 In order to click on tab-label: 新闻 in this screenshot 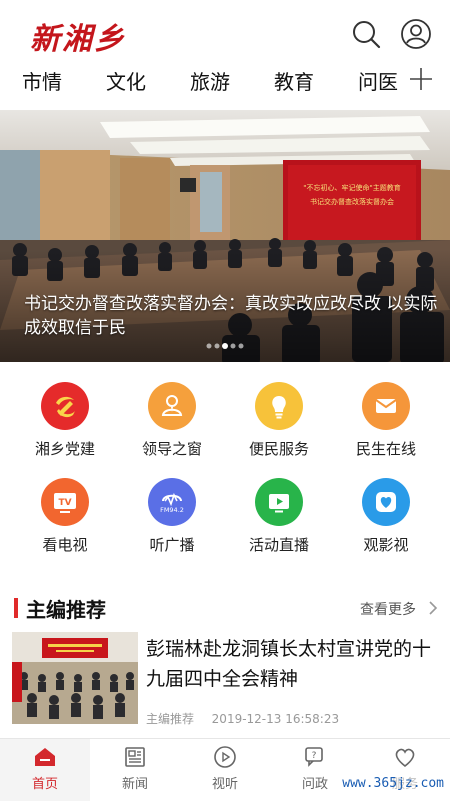, I will do `click(134, 784)`.